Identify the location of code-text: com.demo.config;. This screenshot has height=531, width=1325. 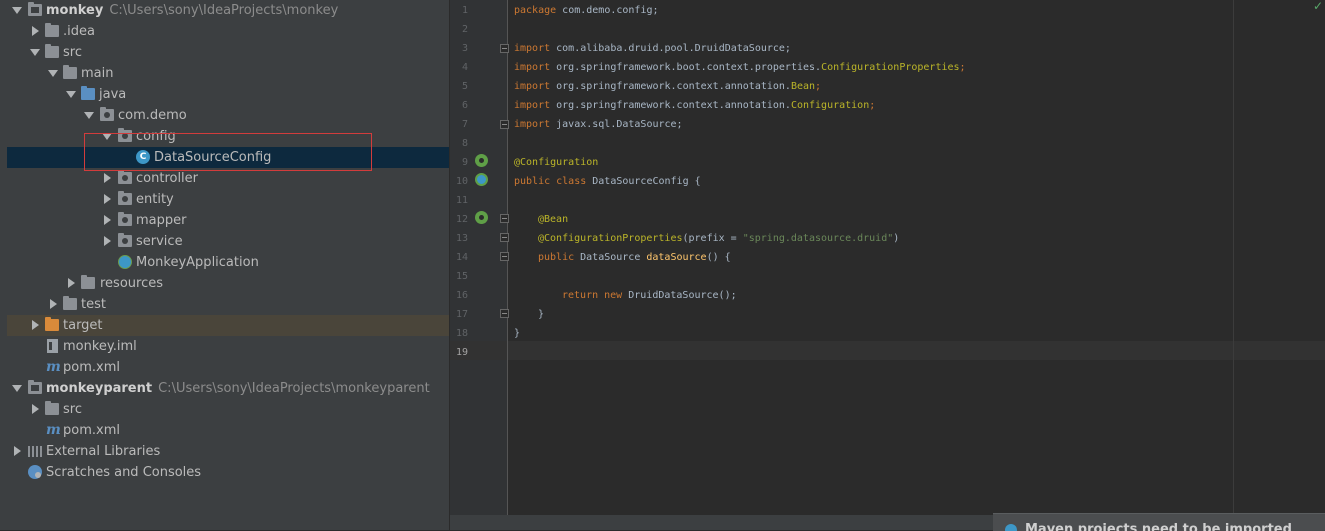
(607, 10).